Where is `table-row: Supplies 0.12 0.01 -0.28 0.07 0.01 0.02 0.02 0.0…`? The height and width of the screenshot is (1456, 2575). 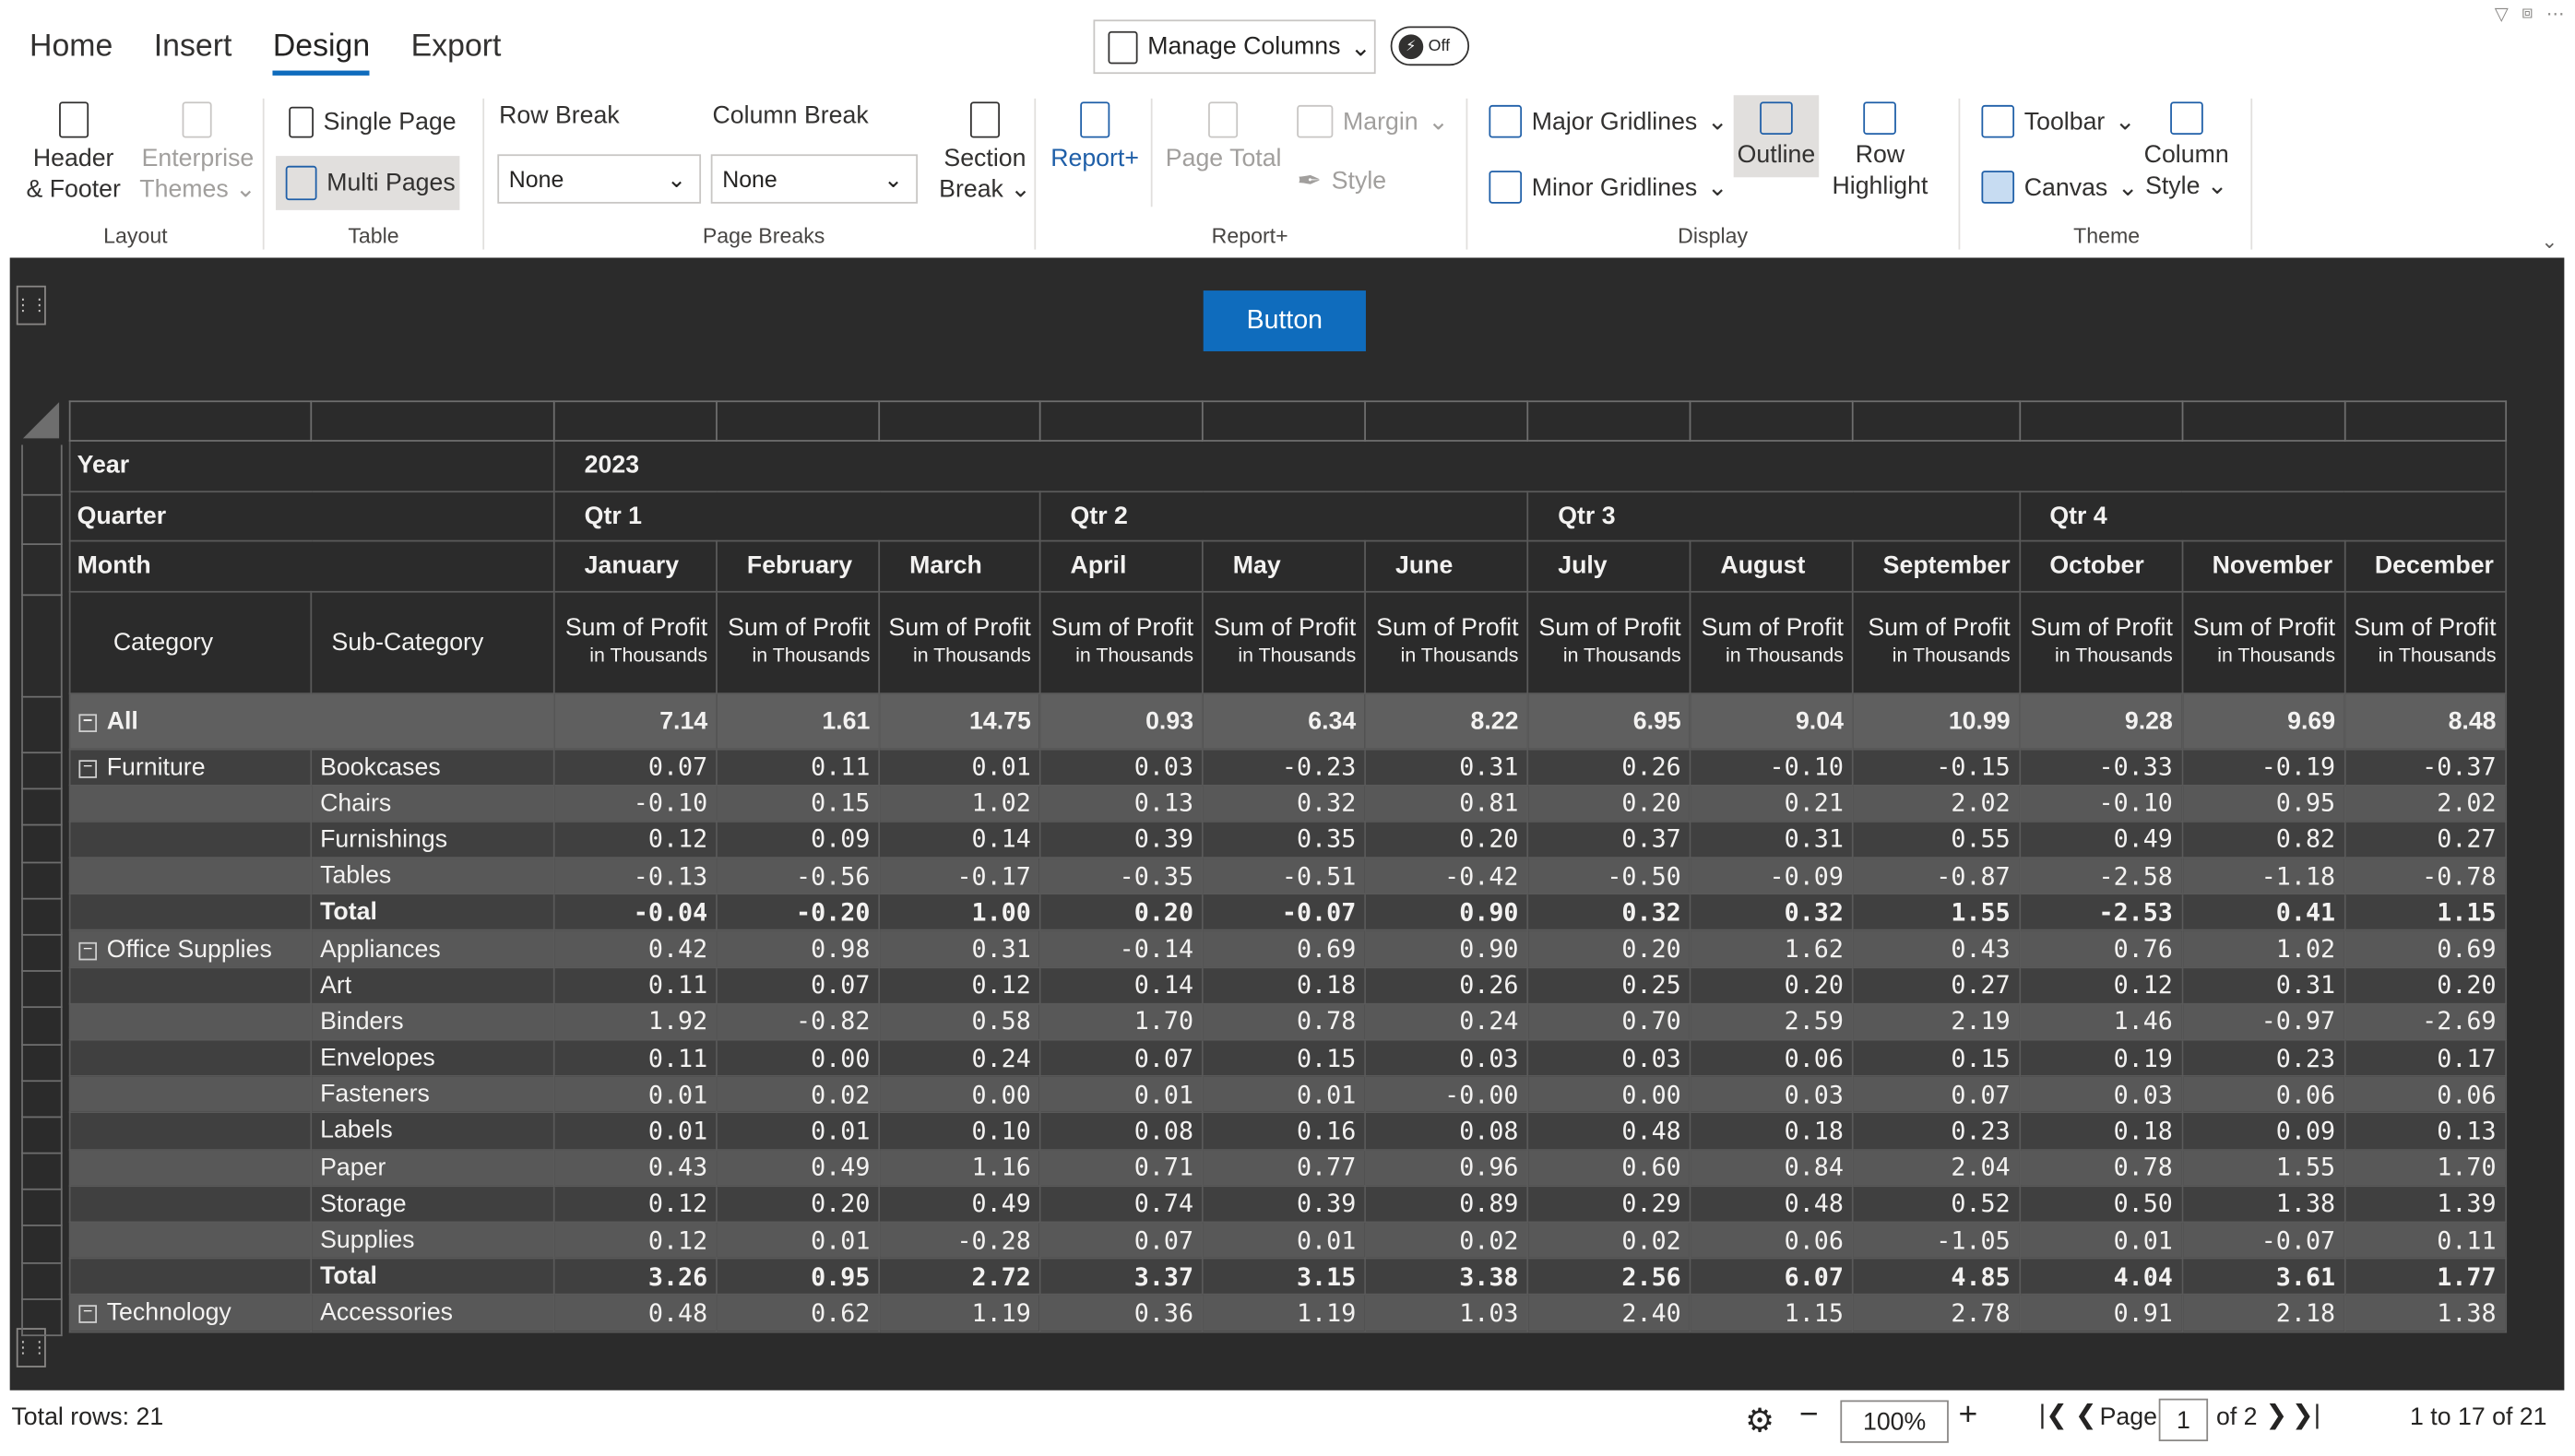 table-row: Supplies 0.12 0.01 -0.28 0.07 0.01 0.02 0.02 0.0… is located at coordinates (1287, 1240).